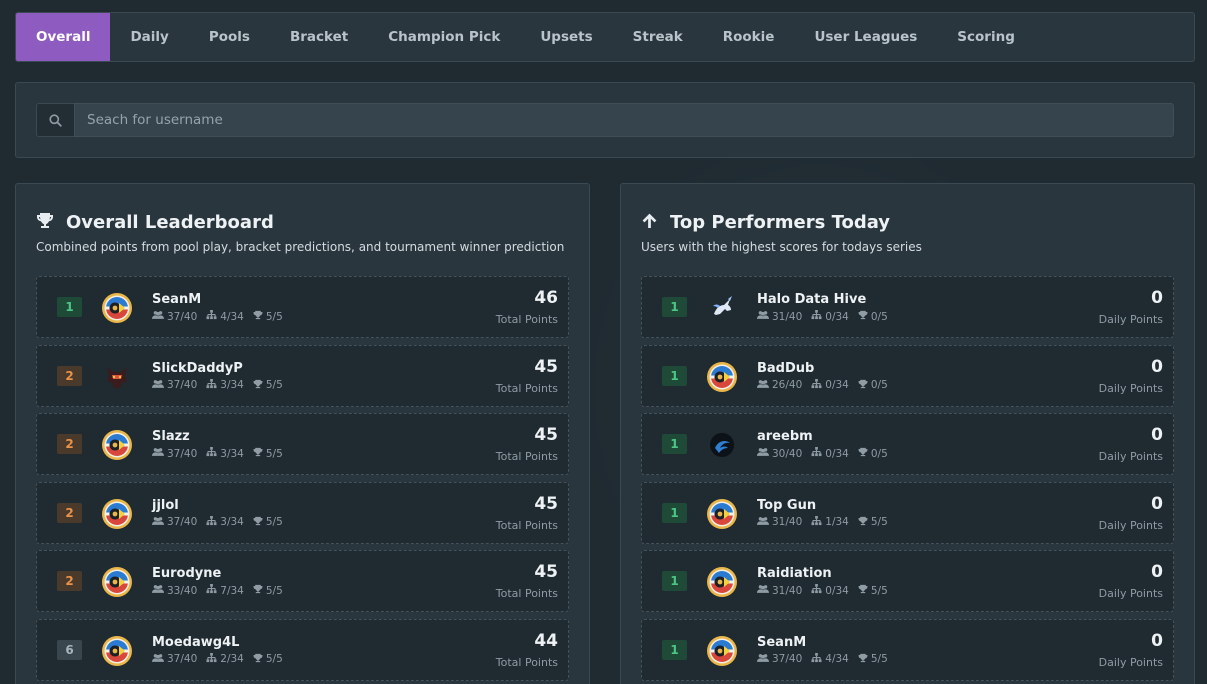 This screenshot has width=1207, height=684. What do you see at coordinates (986, 37) in the screenshot?
I see `tab-scoring: Scoring` at bounding box center [986, 37].